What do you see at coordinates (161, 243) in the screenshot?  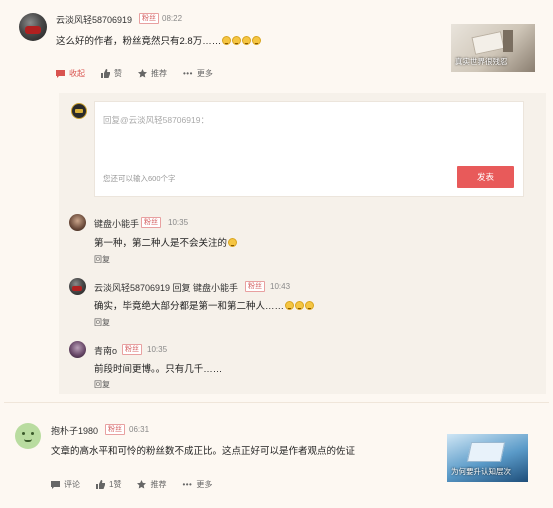 I see `reply-text-body: 第一种，第二种人是不会关注的` at bounding box center [161, 243].